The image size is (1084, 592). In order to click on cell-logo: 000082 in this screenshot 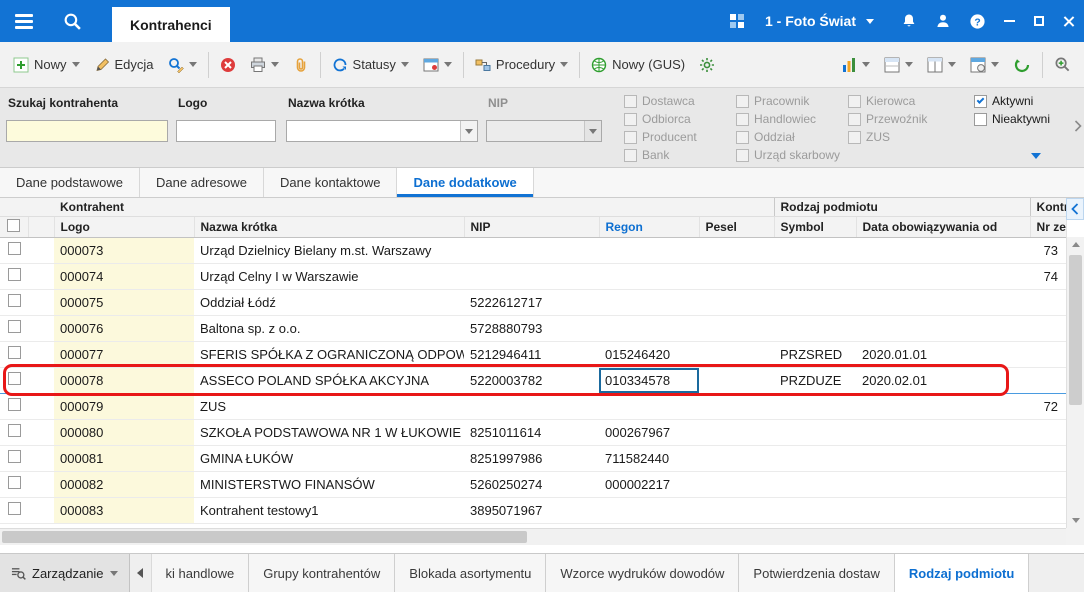, I will do `click(124, 484)`.